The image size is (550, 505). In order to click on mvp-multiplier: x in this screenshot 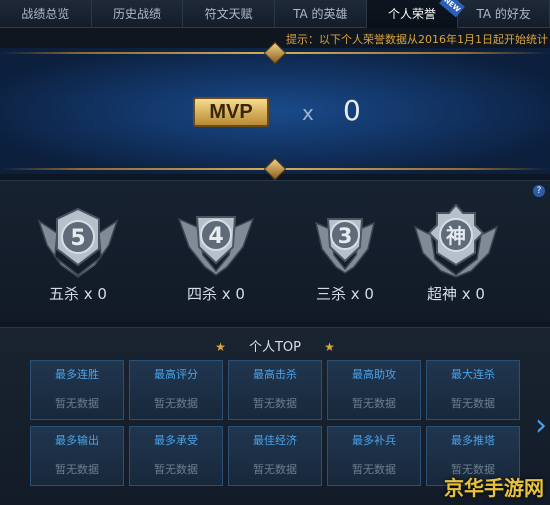, I will do `click(308, 113)`.